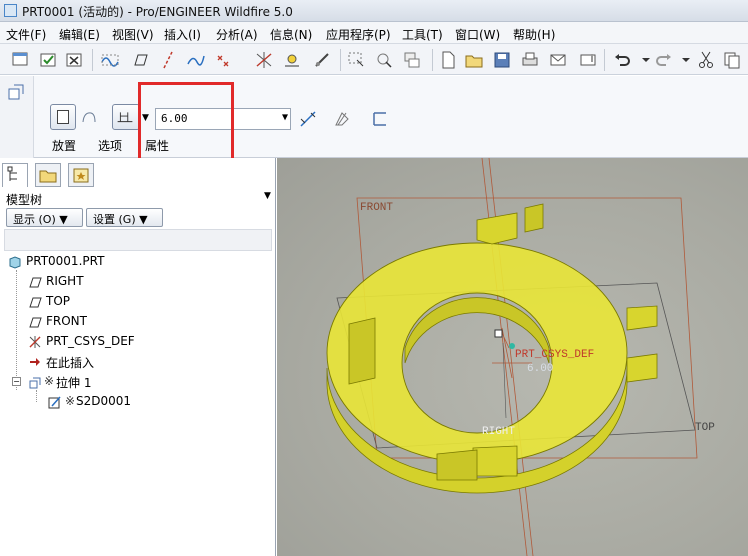  Describe the element at coordinates (264, 60) in the screenshot. I see `datum-csys-icon` at that location.